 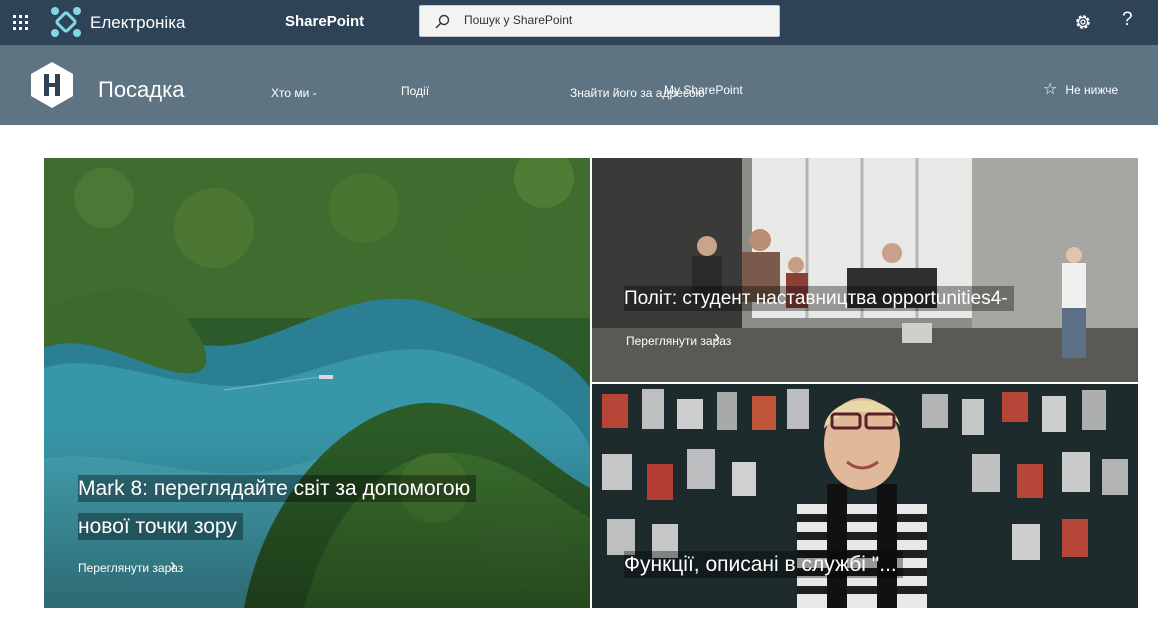 I want to click on site-title: Посадка, so click(x=141, y=90).